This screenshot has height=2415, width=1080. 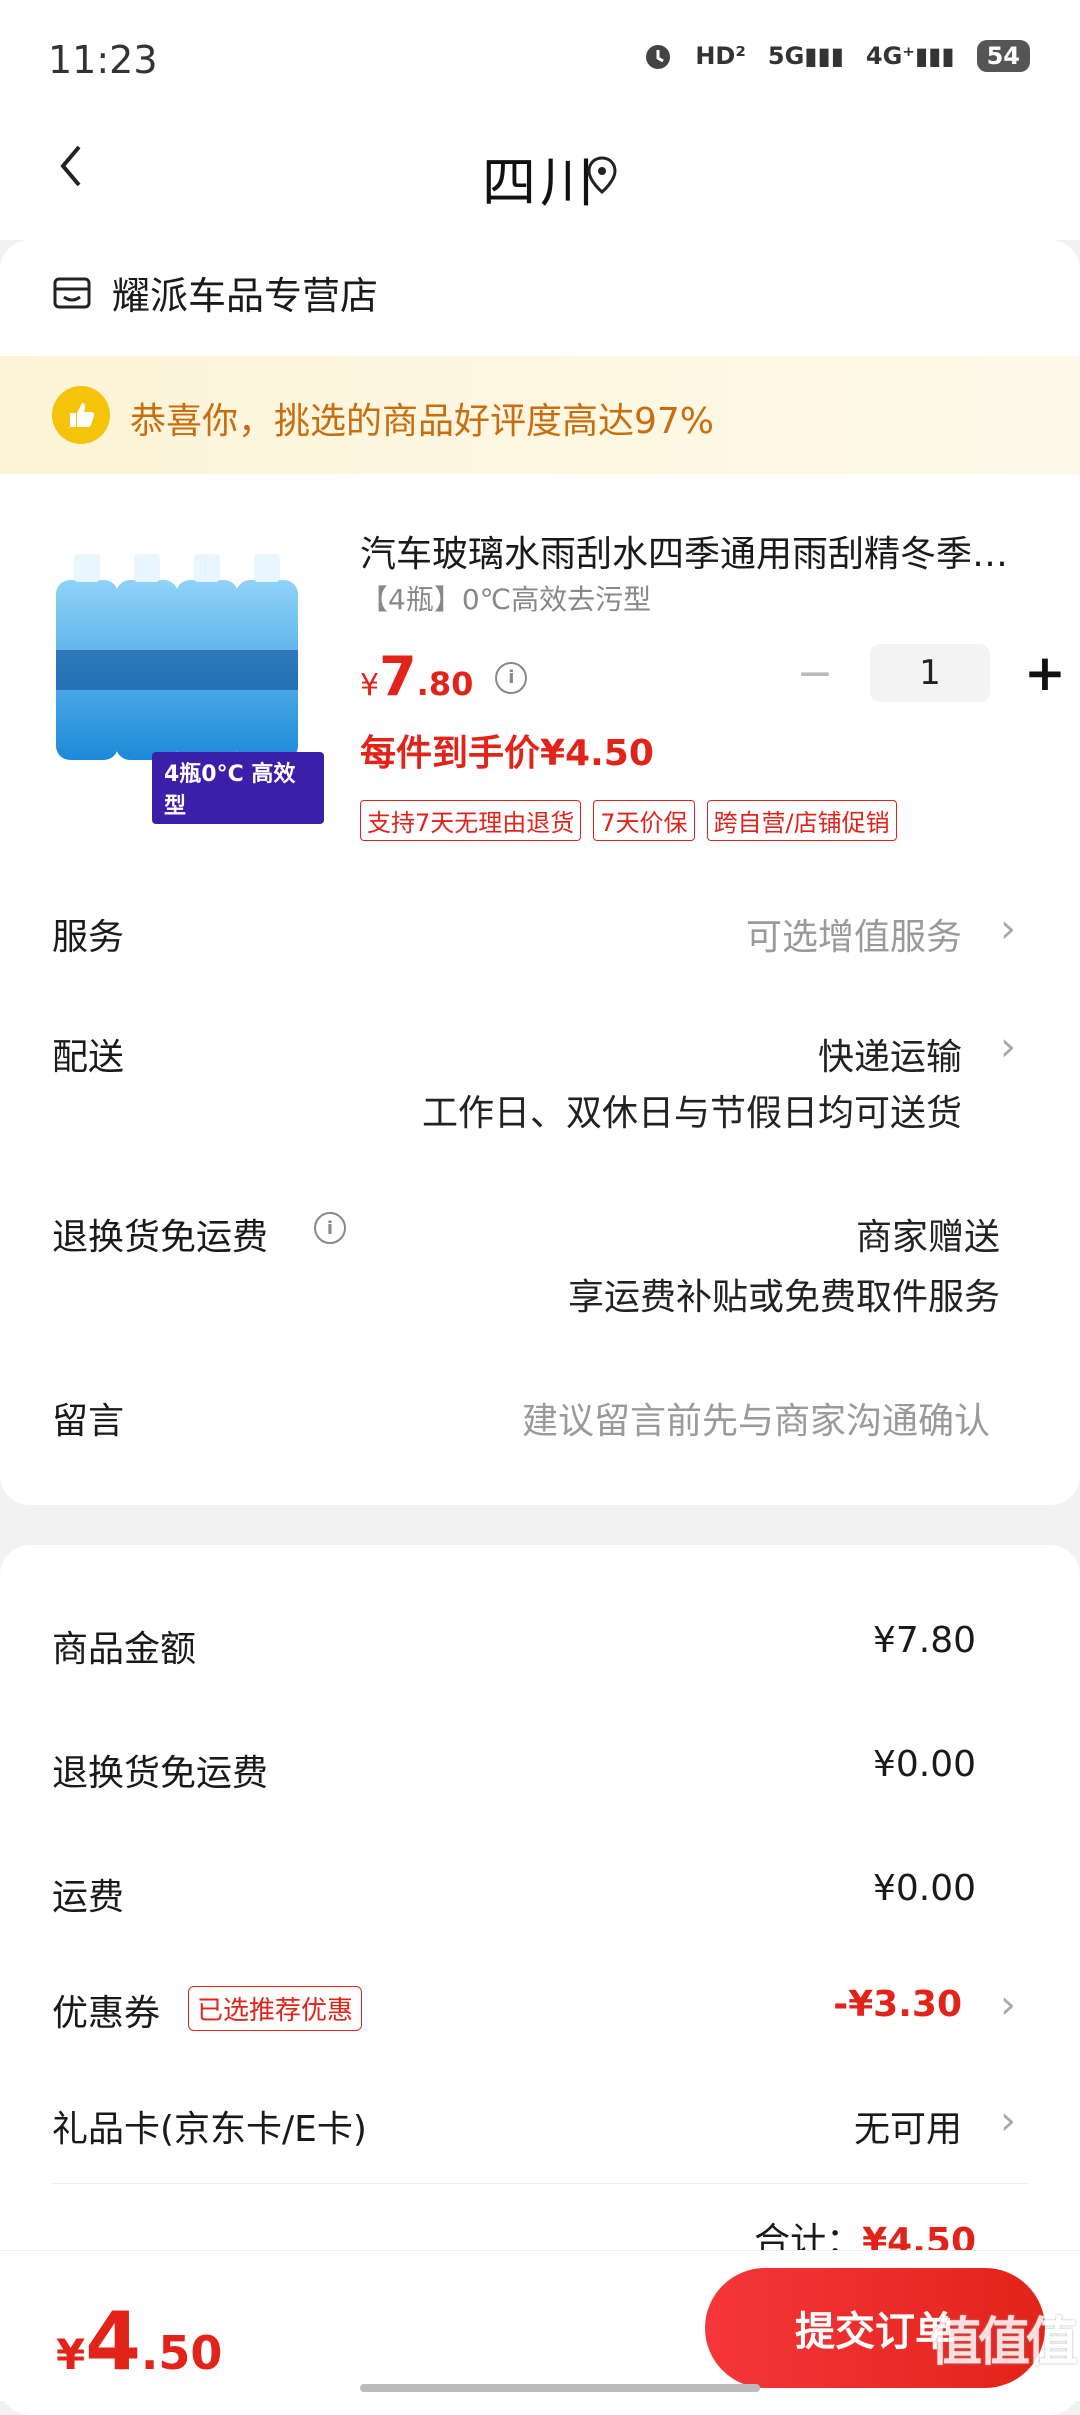 I want to click on battery-icon: 54, so click(x=1003, y=56).